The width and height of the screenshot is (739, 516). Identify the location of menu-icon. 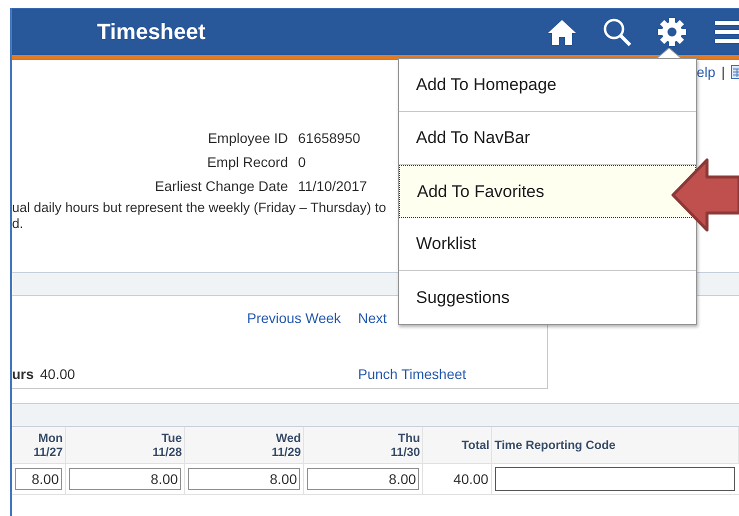
(727, 32).